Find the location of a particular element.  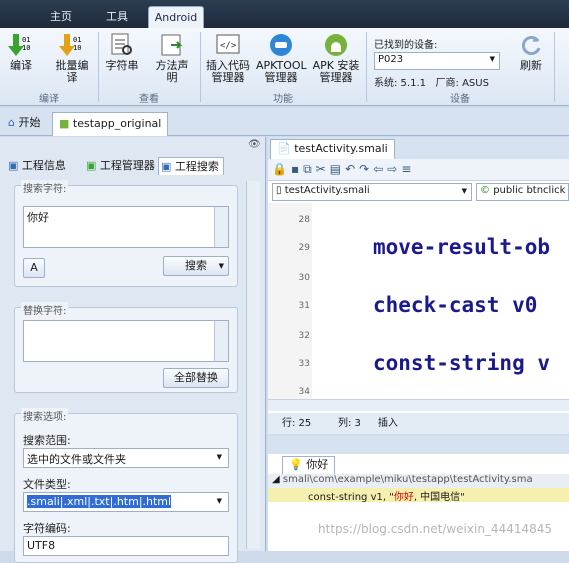

strings-label: 字符串 is located at coordinates (122, 65).